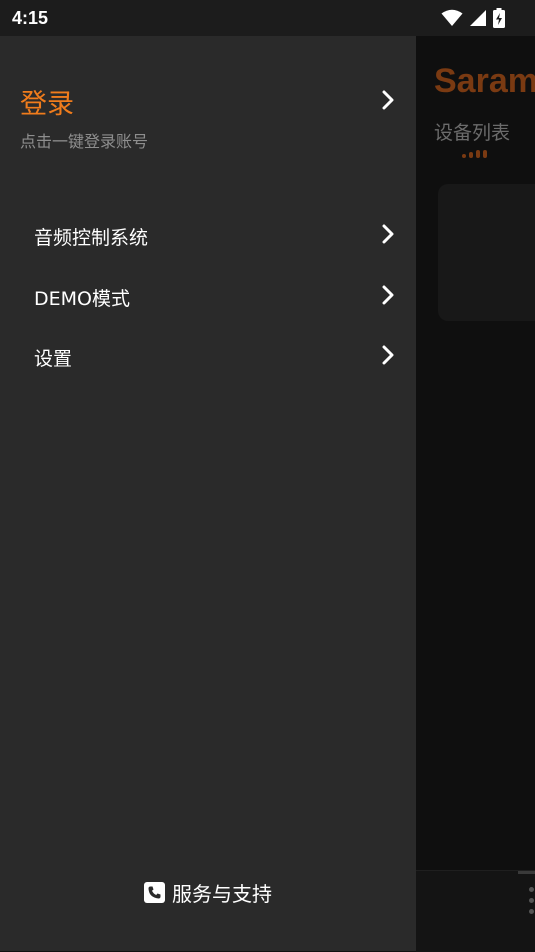 This screenshot has height=952, width=535. Describe the element at coordinates (154, 892) in the screenshot. I see `phone-icon` at that location.